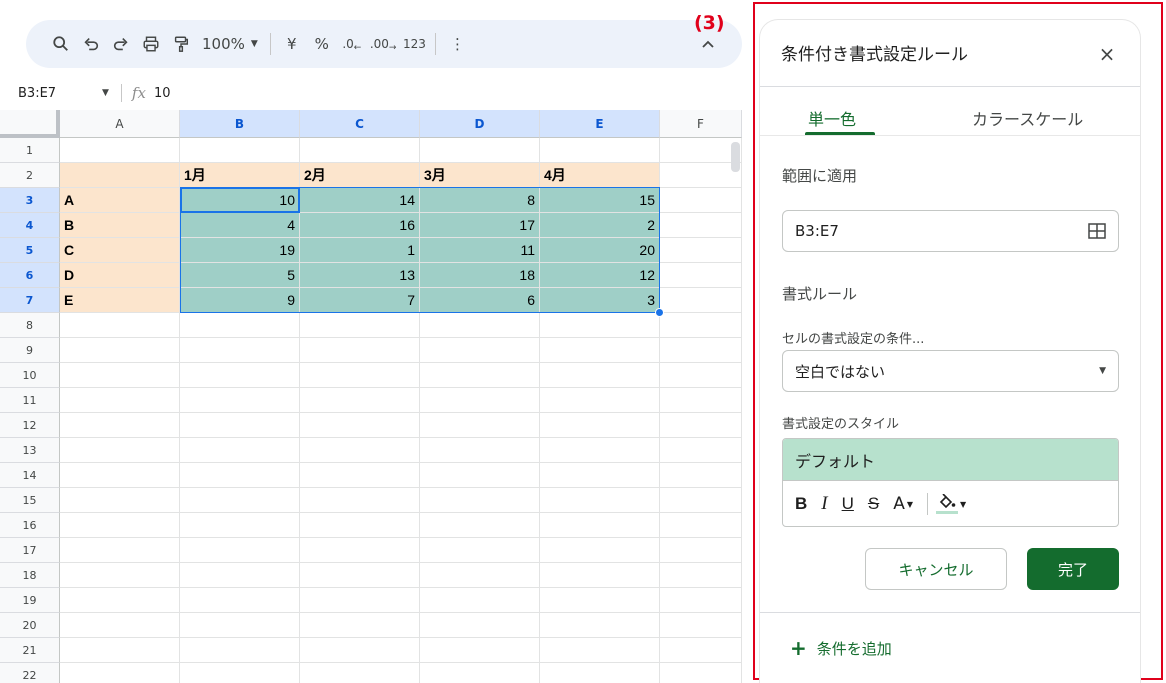 Image resolution: width=1166 pixels, height=683 pixels. I want to click on cell-a22, so click(120, 673).